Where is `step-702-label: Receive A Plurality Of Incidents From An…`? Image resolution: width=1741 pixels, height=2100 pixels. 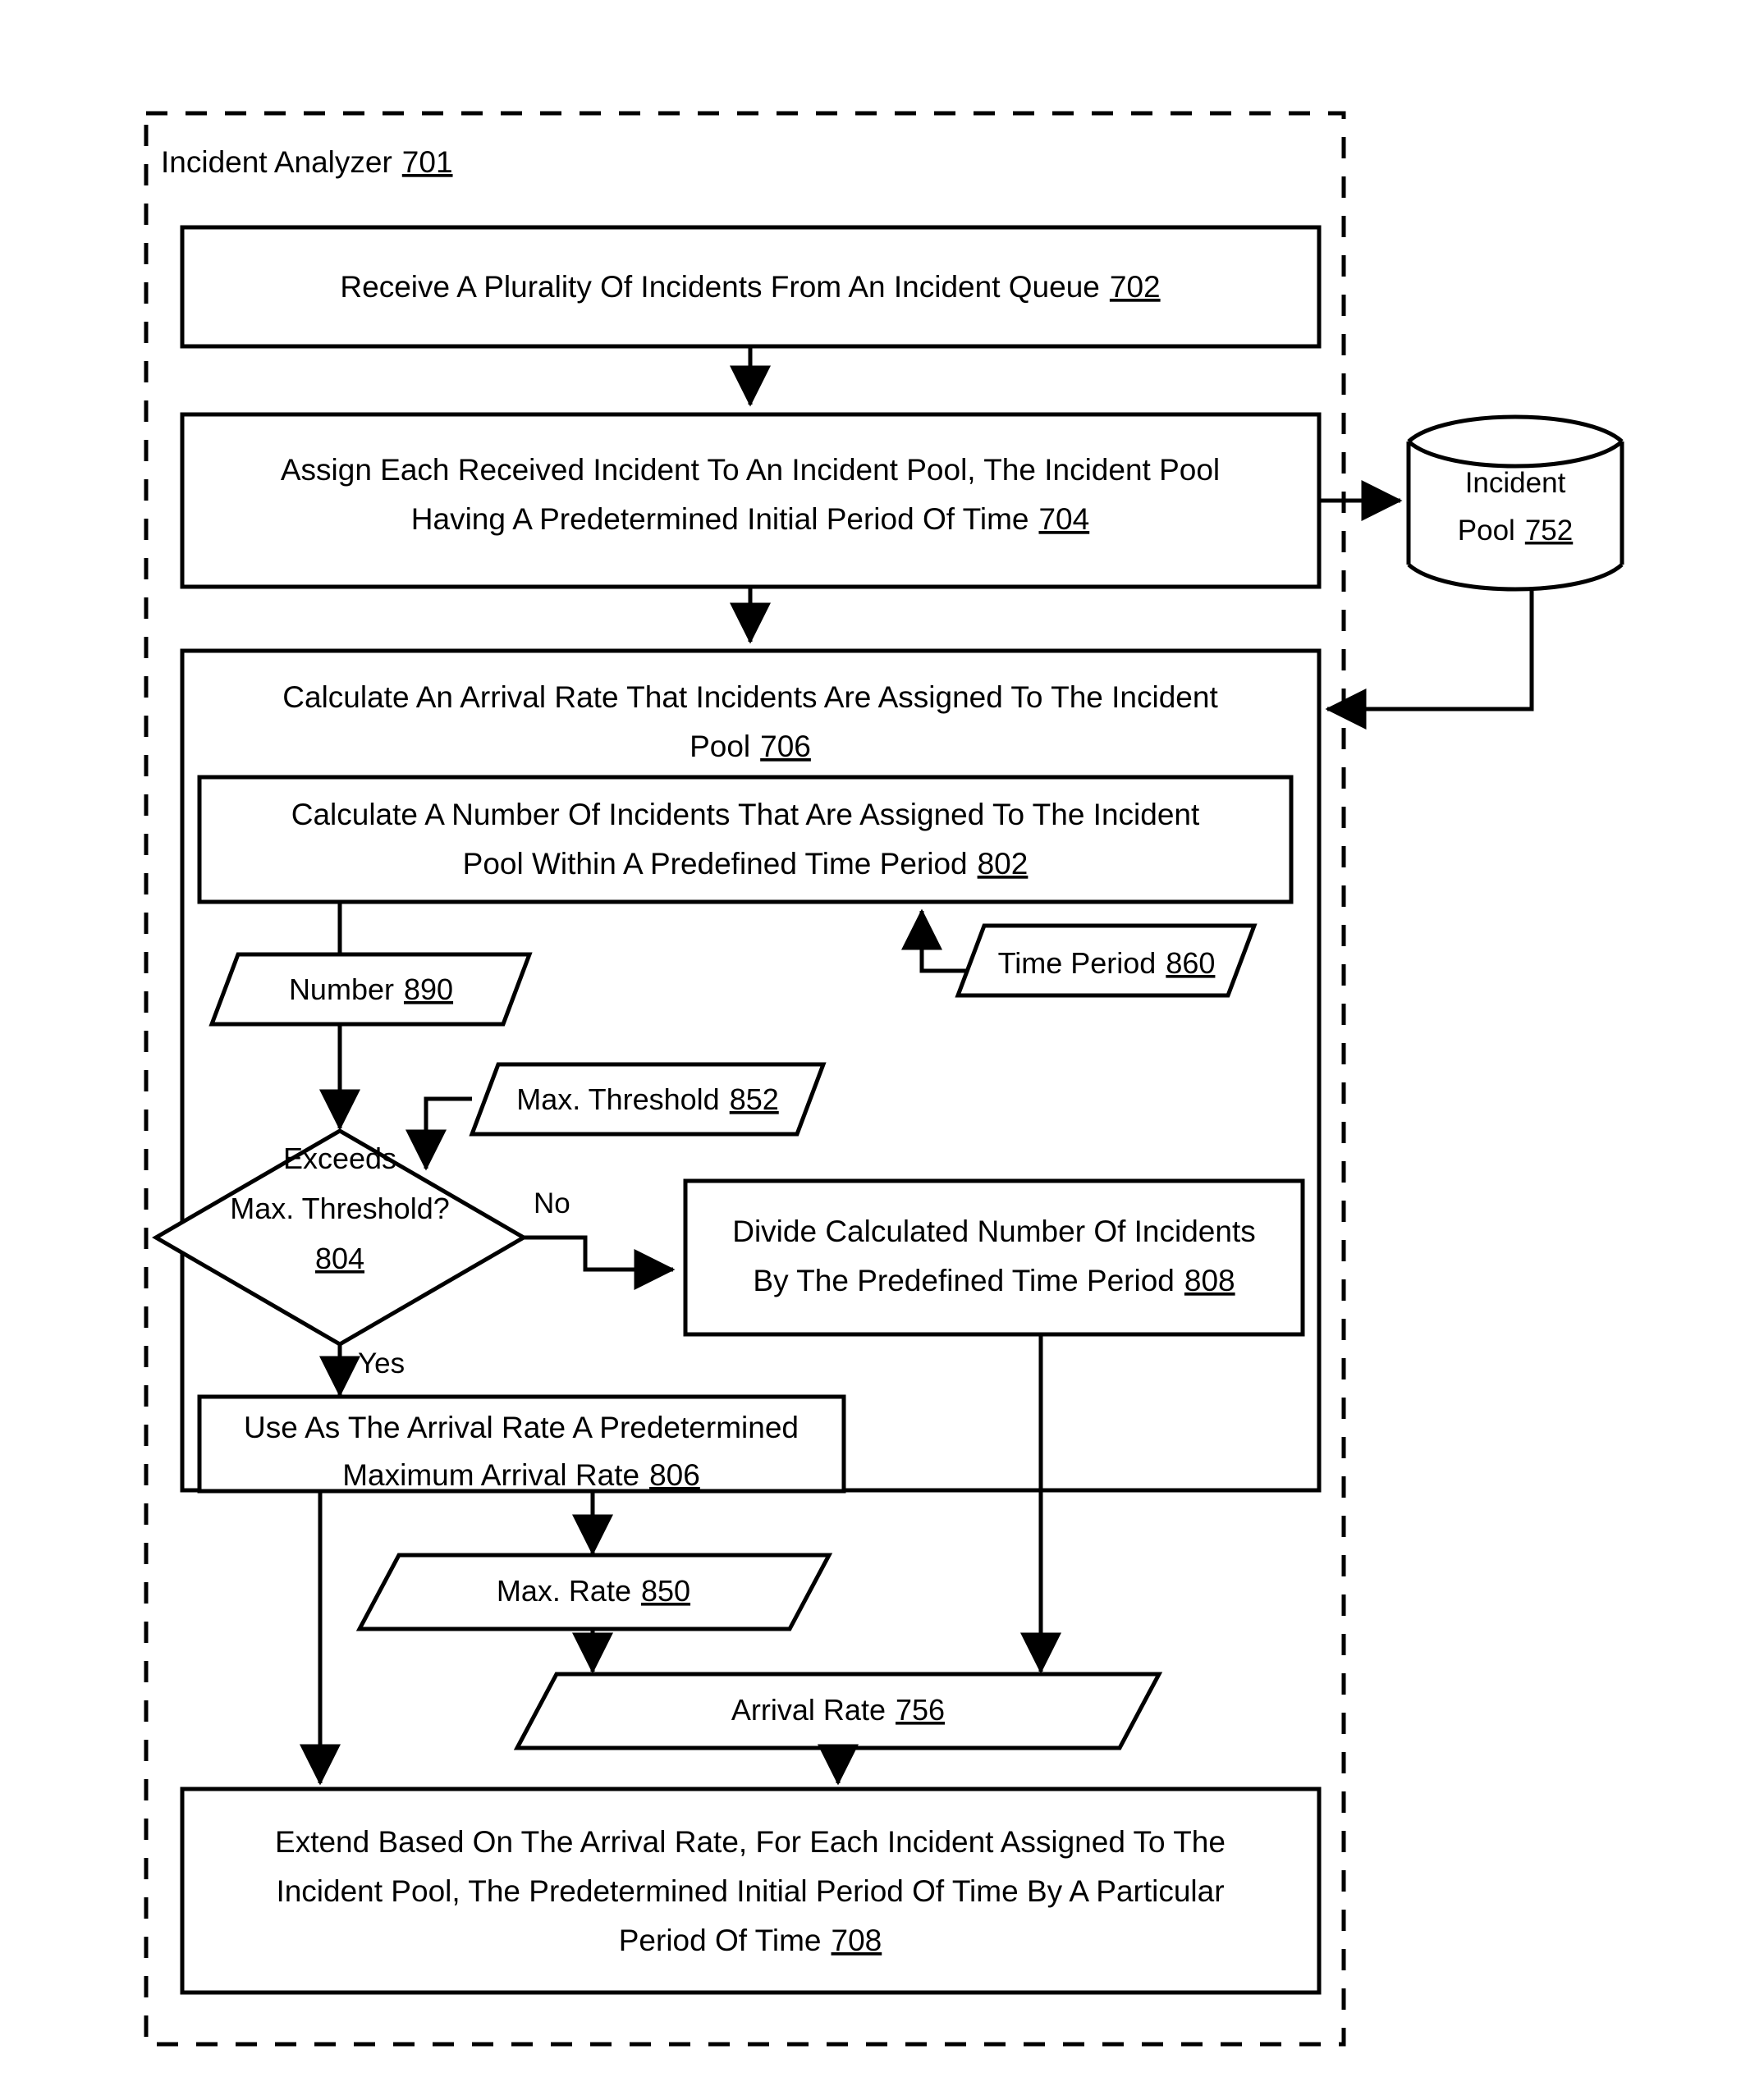 step-702-label: Receive A Plurality Of Incidents From An… is located at coordinates (750, 287).